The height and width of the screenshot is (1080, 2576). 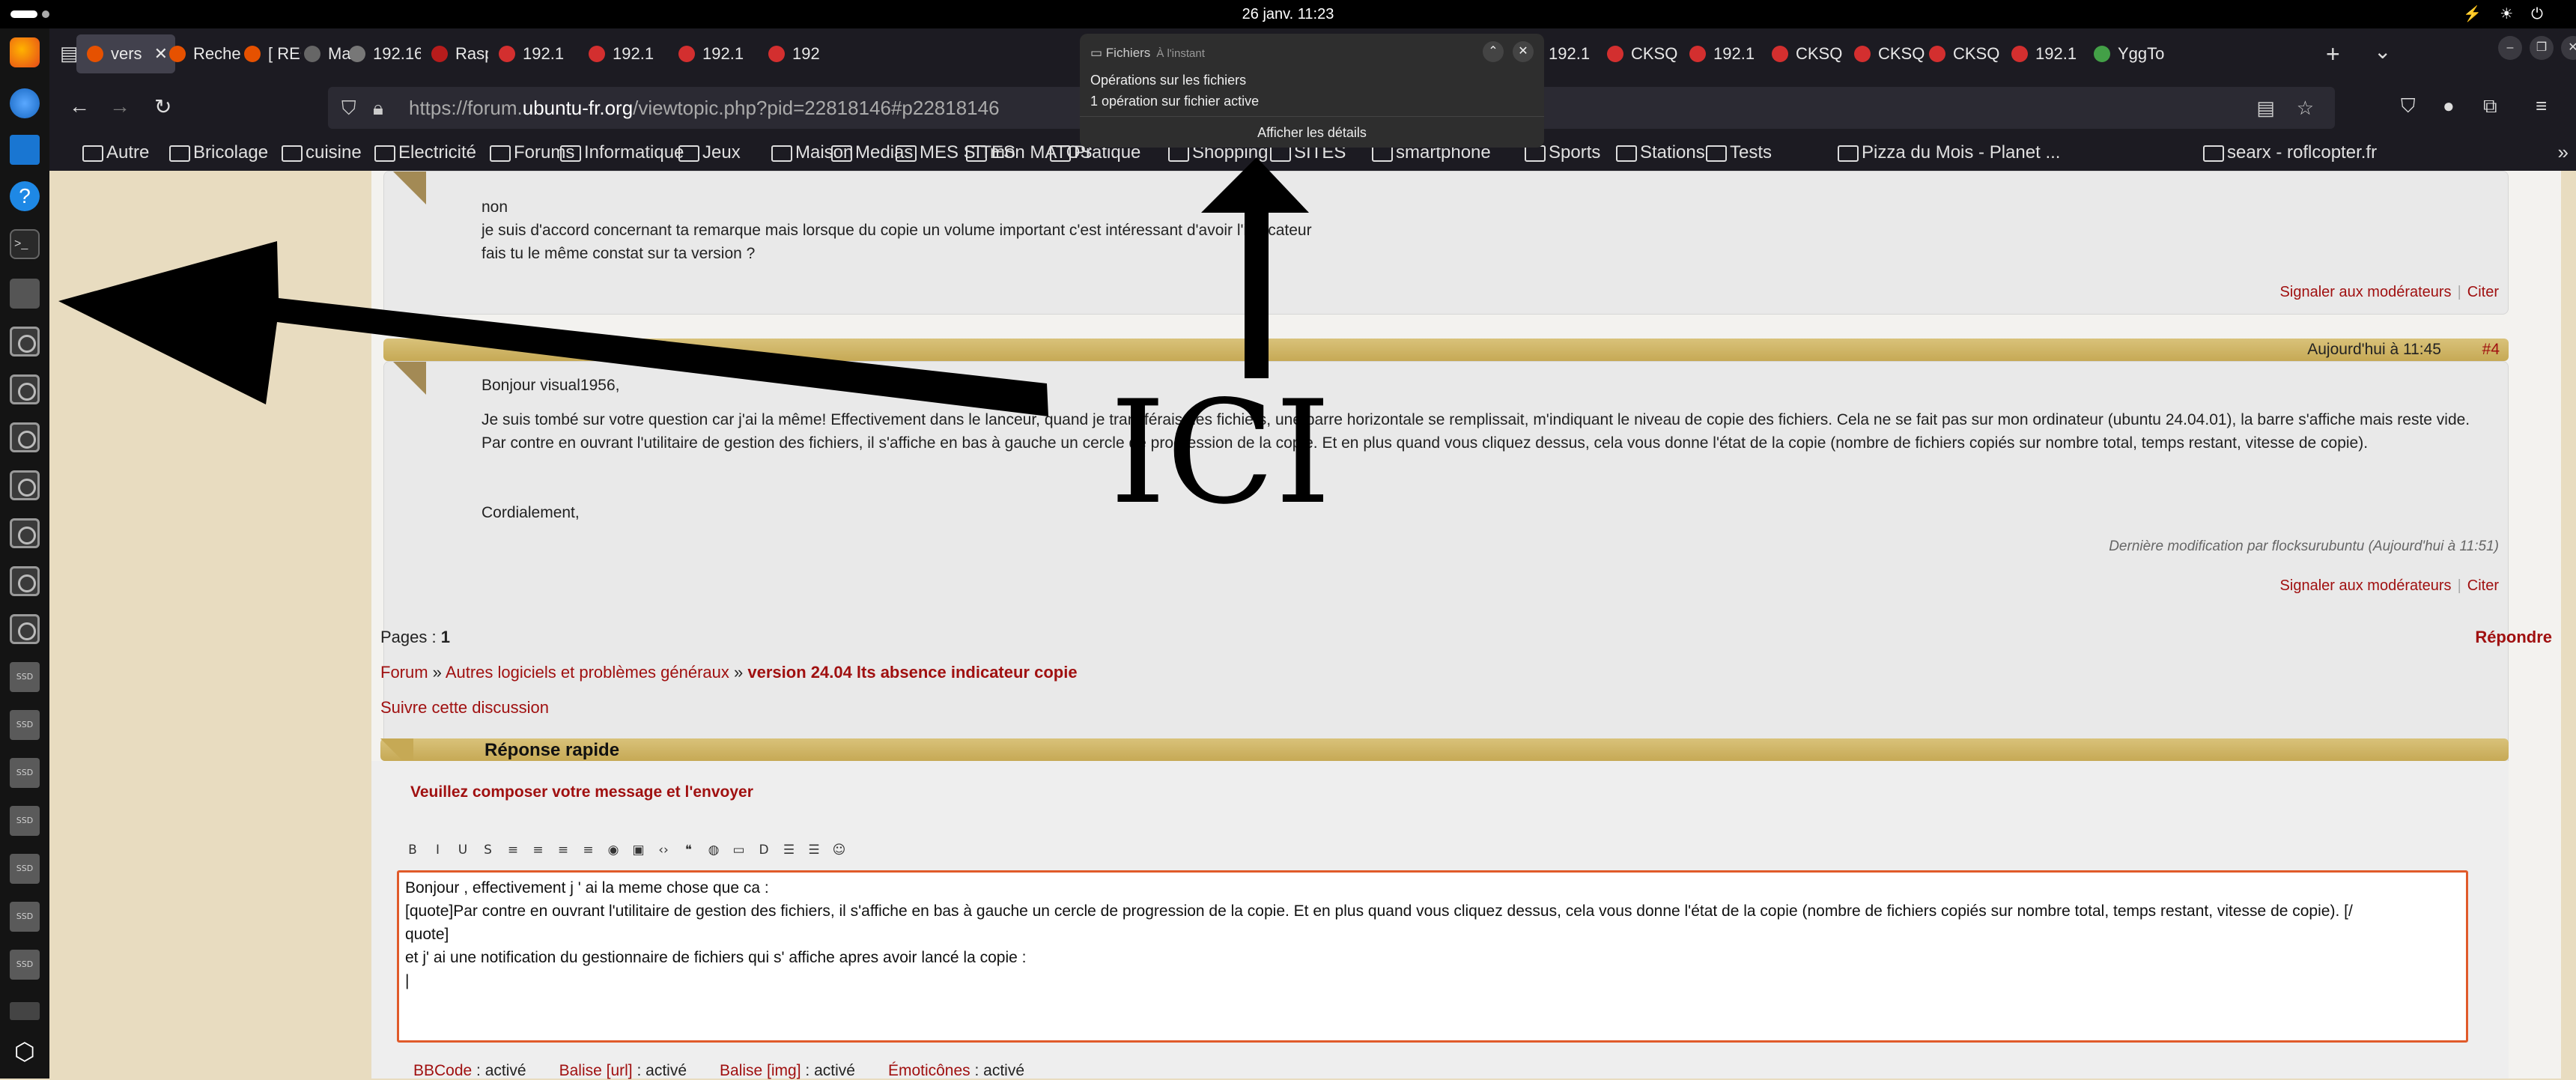 What do you see at coordinates (1312, 132) in the screenshot?
I see `show-details-button: Afficher les détails` at bounding box center [1312, 132].